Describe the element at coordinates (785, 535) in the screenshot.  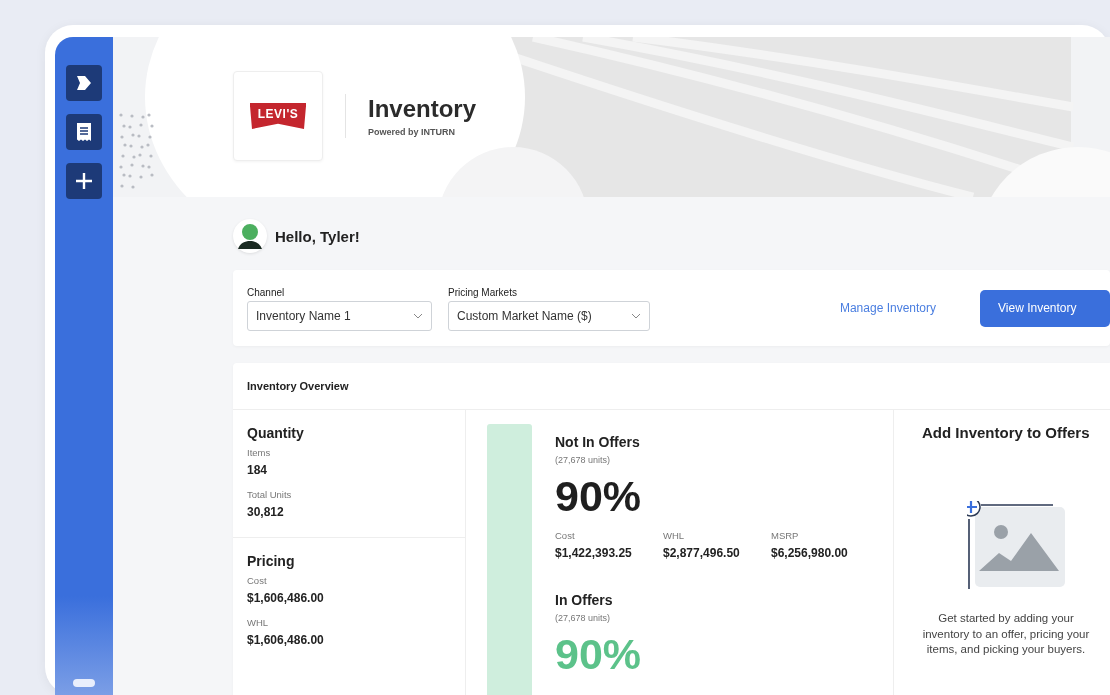
I see `stat-label: MSRP` at that location.